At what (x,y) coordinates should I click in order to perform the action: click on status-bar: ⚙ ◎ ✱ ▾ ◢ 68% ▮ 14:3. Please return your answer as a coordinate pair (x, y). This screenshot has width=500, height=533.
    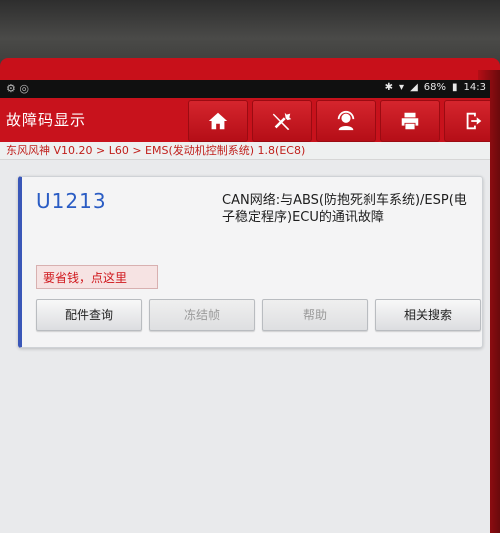
    Looking at the image, I should click on (245, 89).